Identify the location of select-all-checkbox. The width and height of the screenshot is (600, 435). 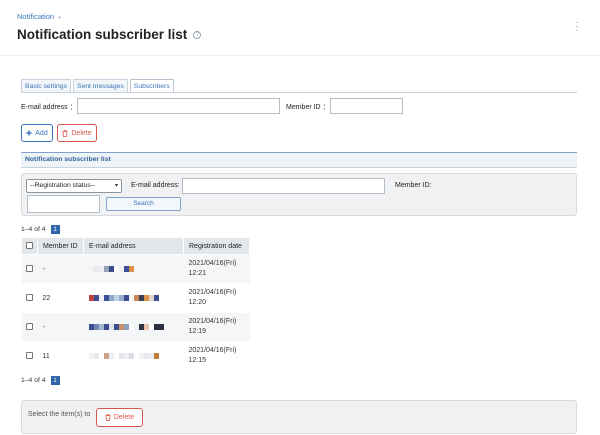
(29, 246).